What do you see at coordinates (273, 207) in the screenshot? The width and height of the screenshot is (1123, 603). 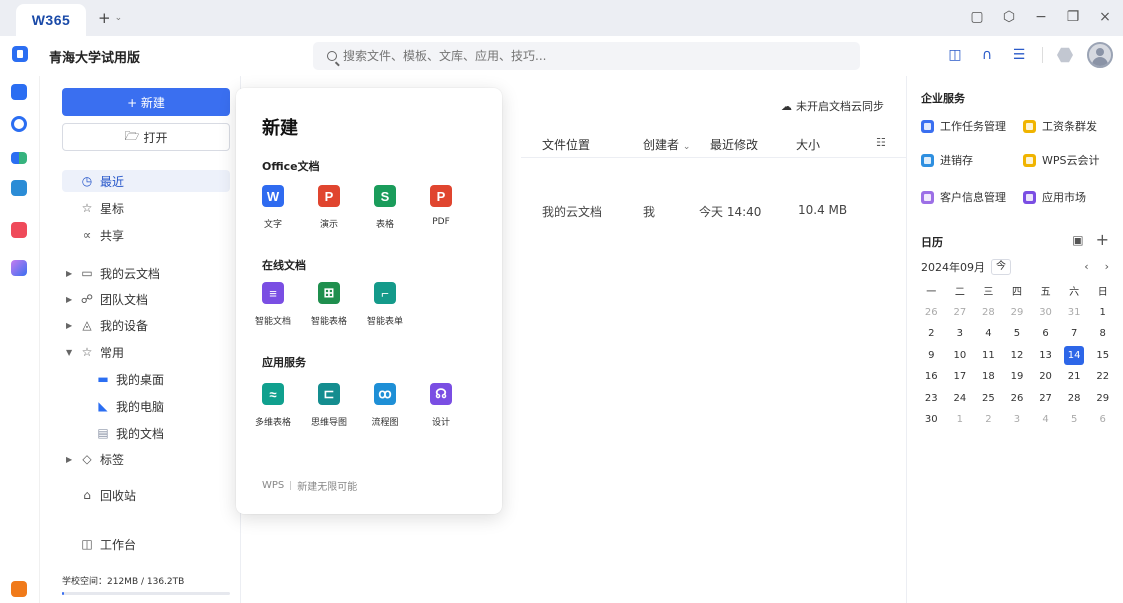 I see `new-office-app: W 文字` at bounding box center [273, 207].